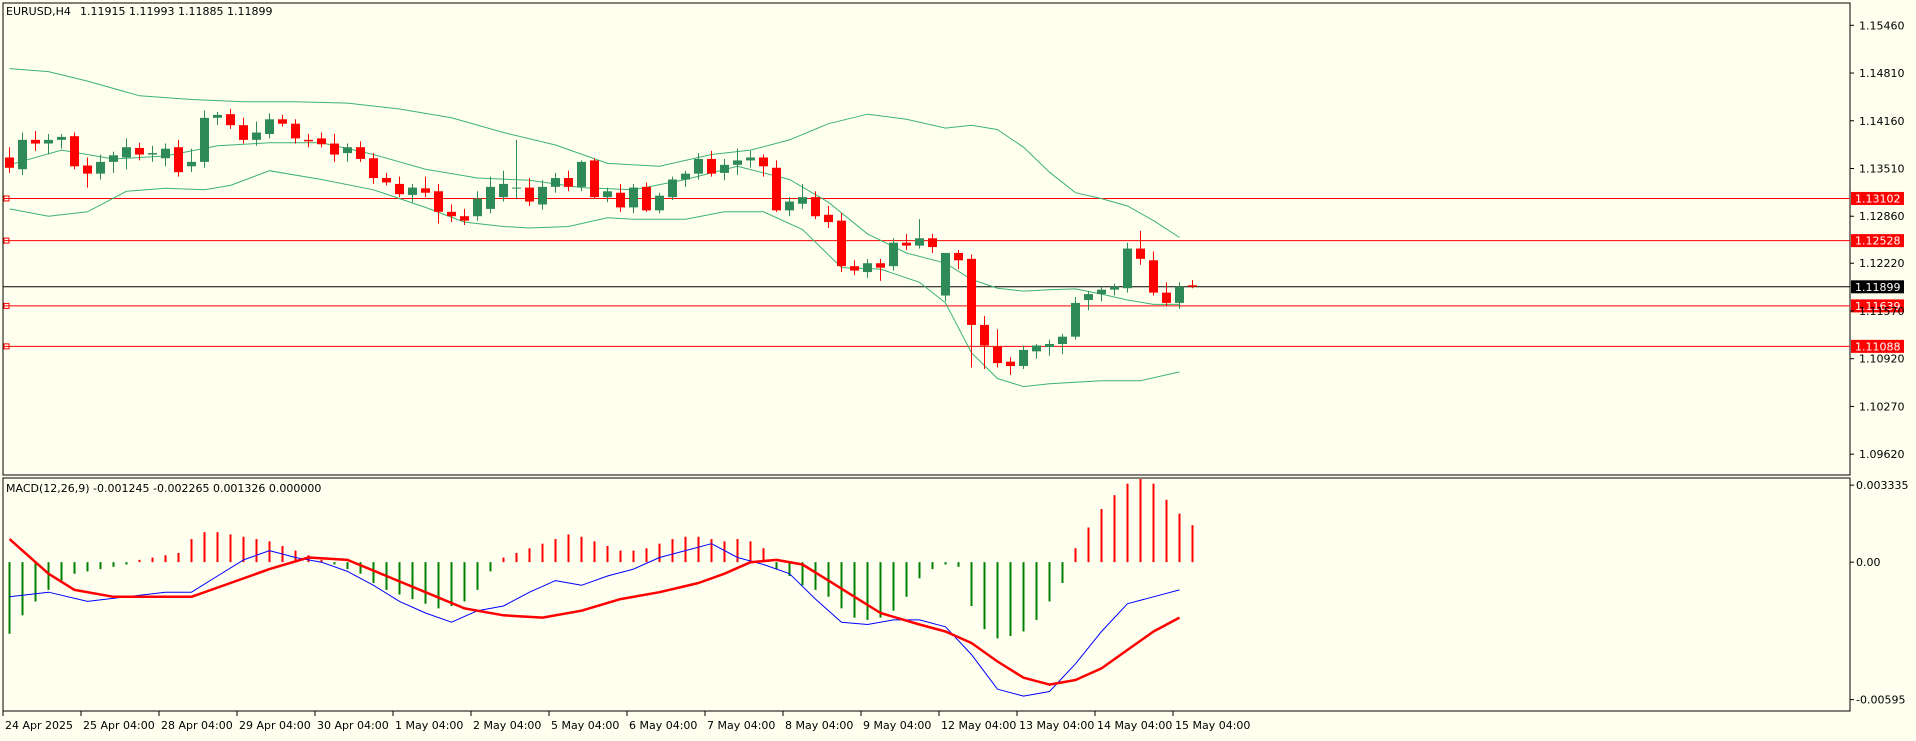  Describe the element at coordinates (741, 725) in the screenshot. I see `time-axis-label: 7 May 04:00` at that location.